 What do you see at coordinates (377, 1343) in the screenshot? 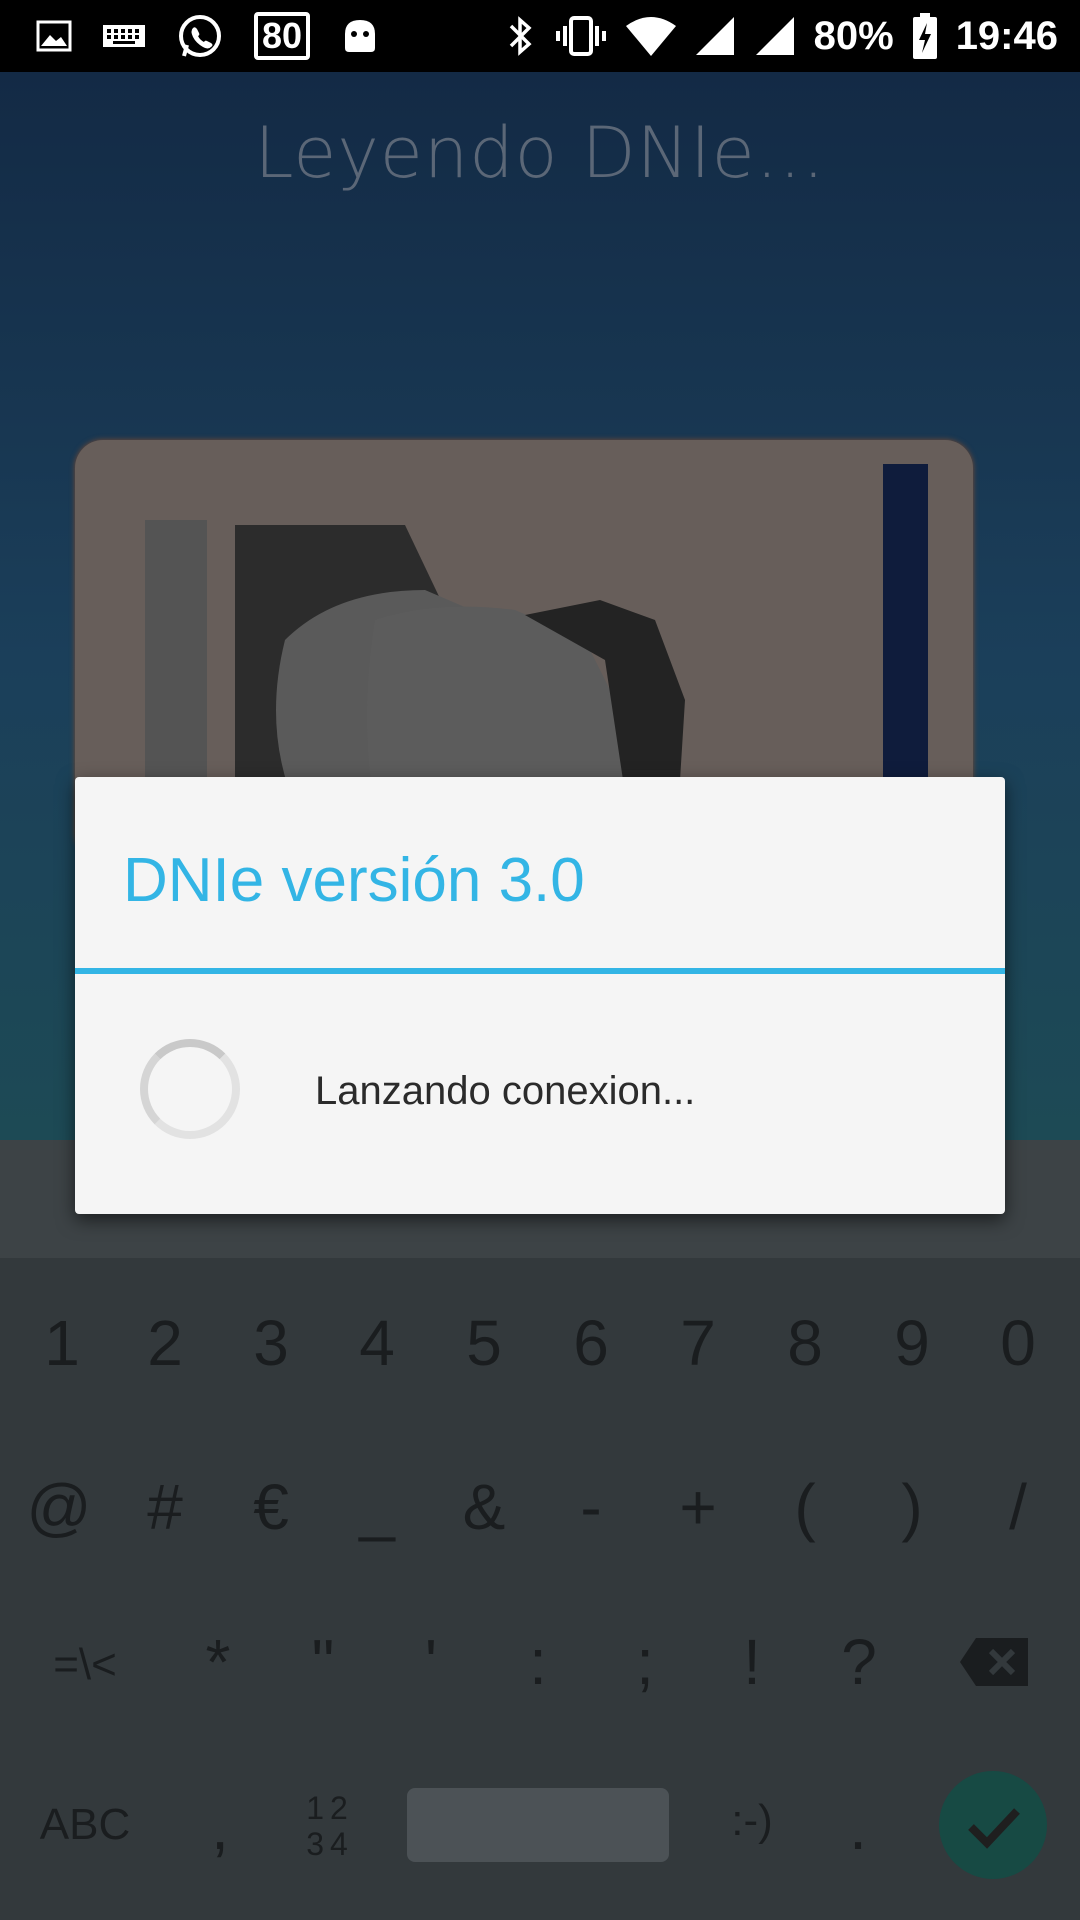
I see `key-4: 4` at bounding box center [377, 1343].